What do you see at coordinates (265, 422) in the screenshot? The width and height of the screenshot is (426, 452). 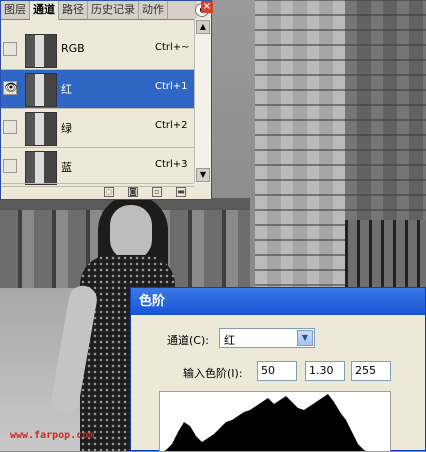 I see `histogram-graph` at bounding box center [265, 422].